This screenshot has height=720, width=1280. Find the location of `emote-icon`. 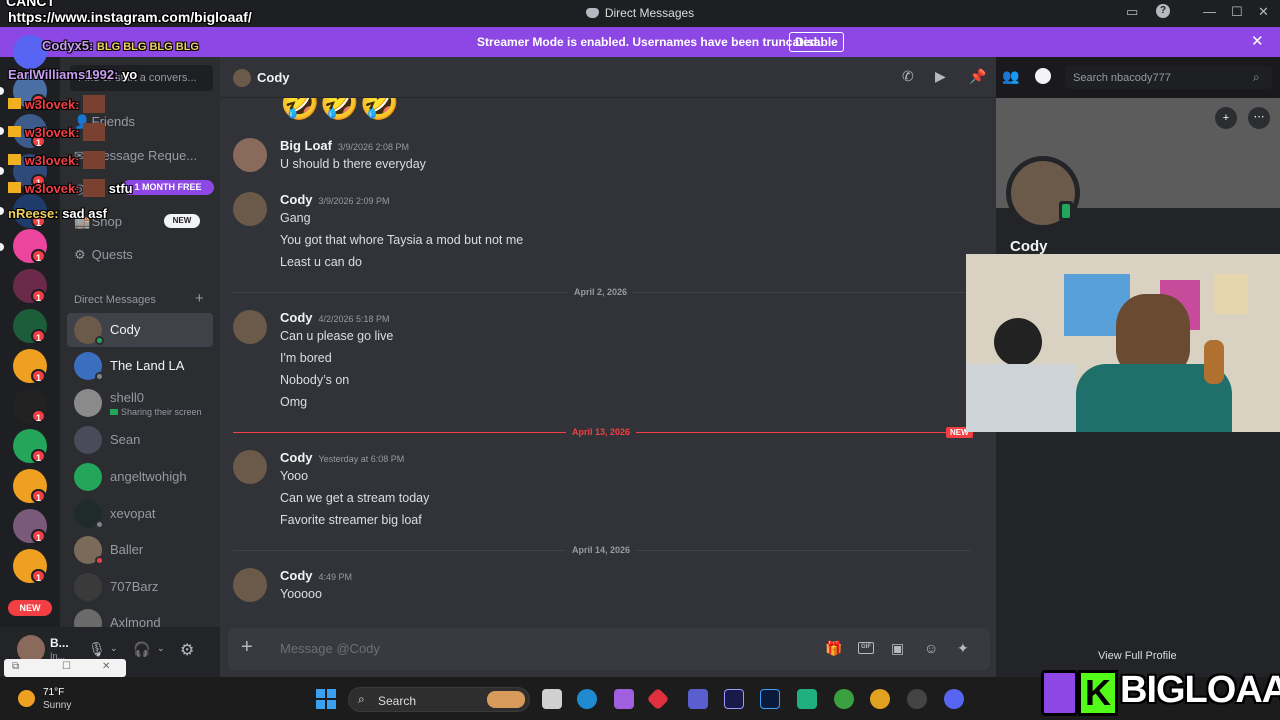

emote-icon is located at coordinates (94, 132).